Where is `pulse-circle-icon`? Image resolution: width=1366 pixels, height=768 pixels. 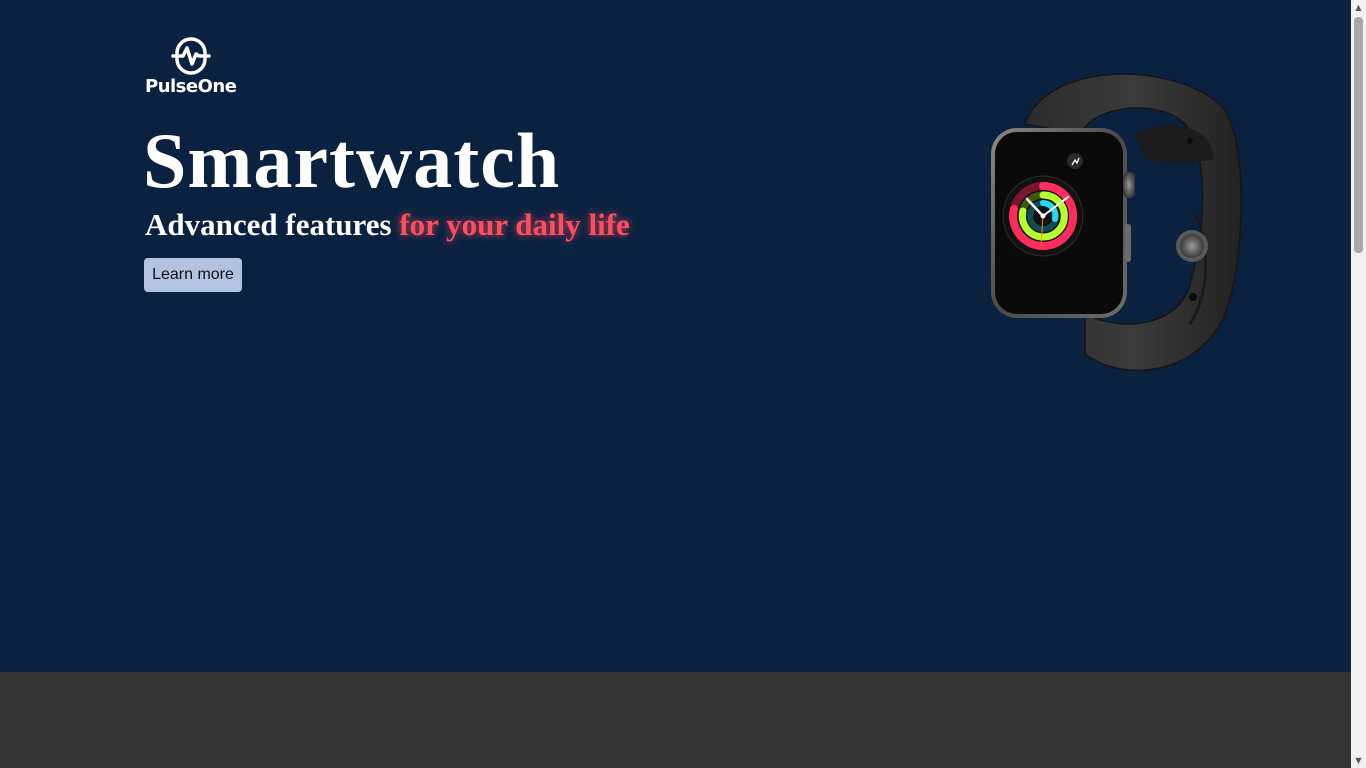
pulse-circle-icon is located at coordinates (191, 56).